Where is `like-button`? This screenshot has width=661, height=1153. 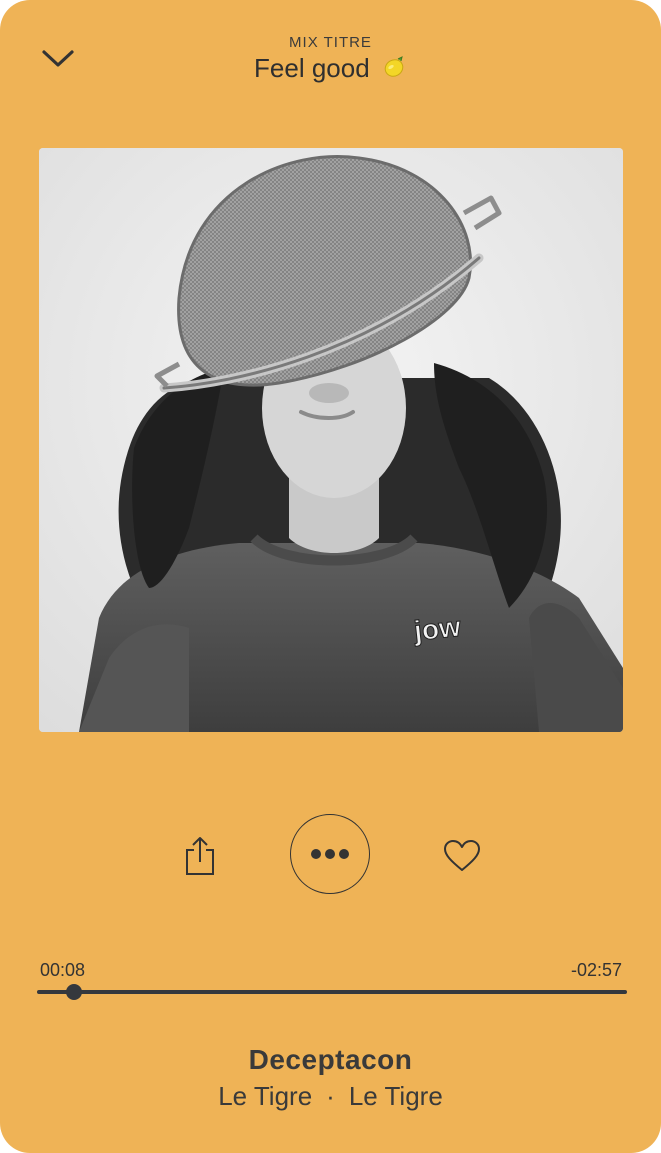
like-button is located at coordinates (462, 856).